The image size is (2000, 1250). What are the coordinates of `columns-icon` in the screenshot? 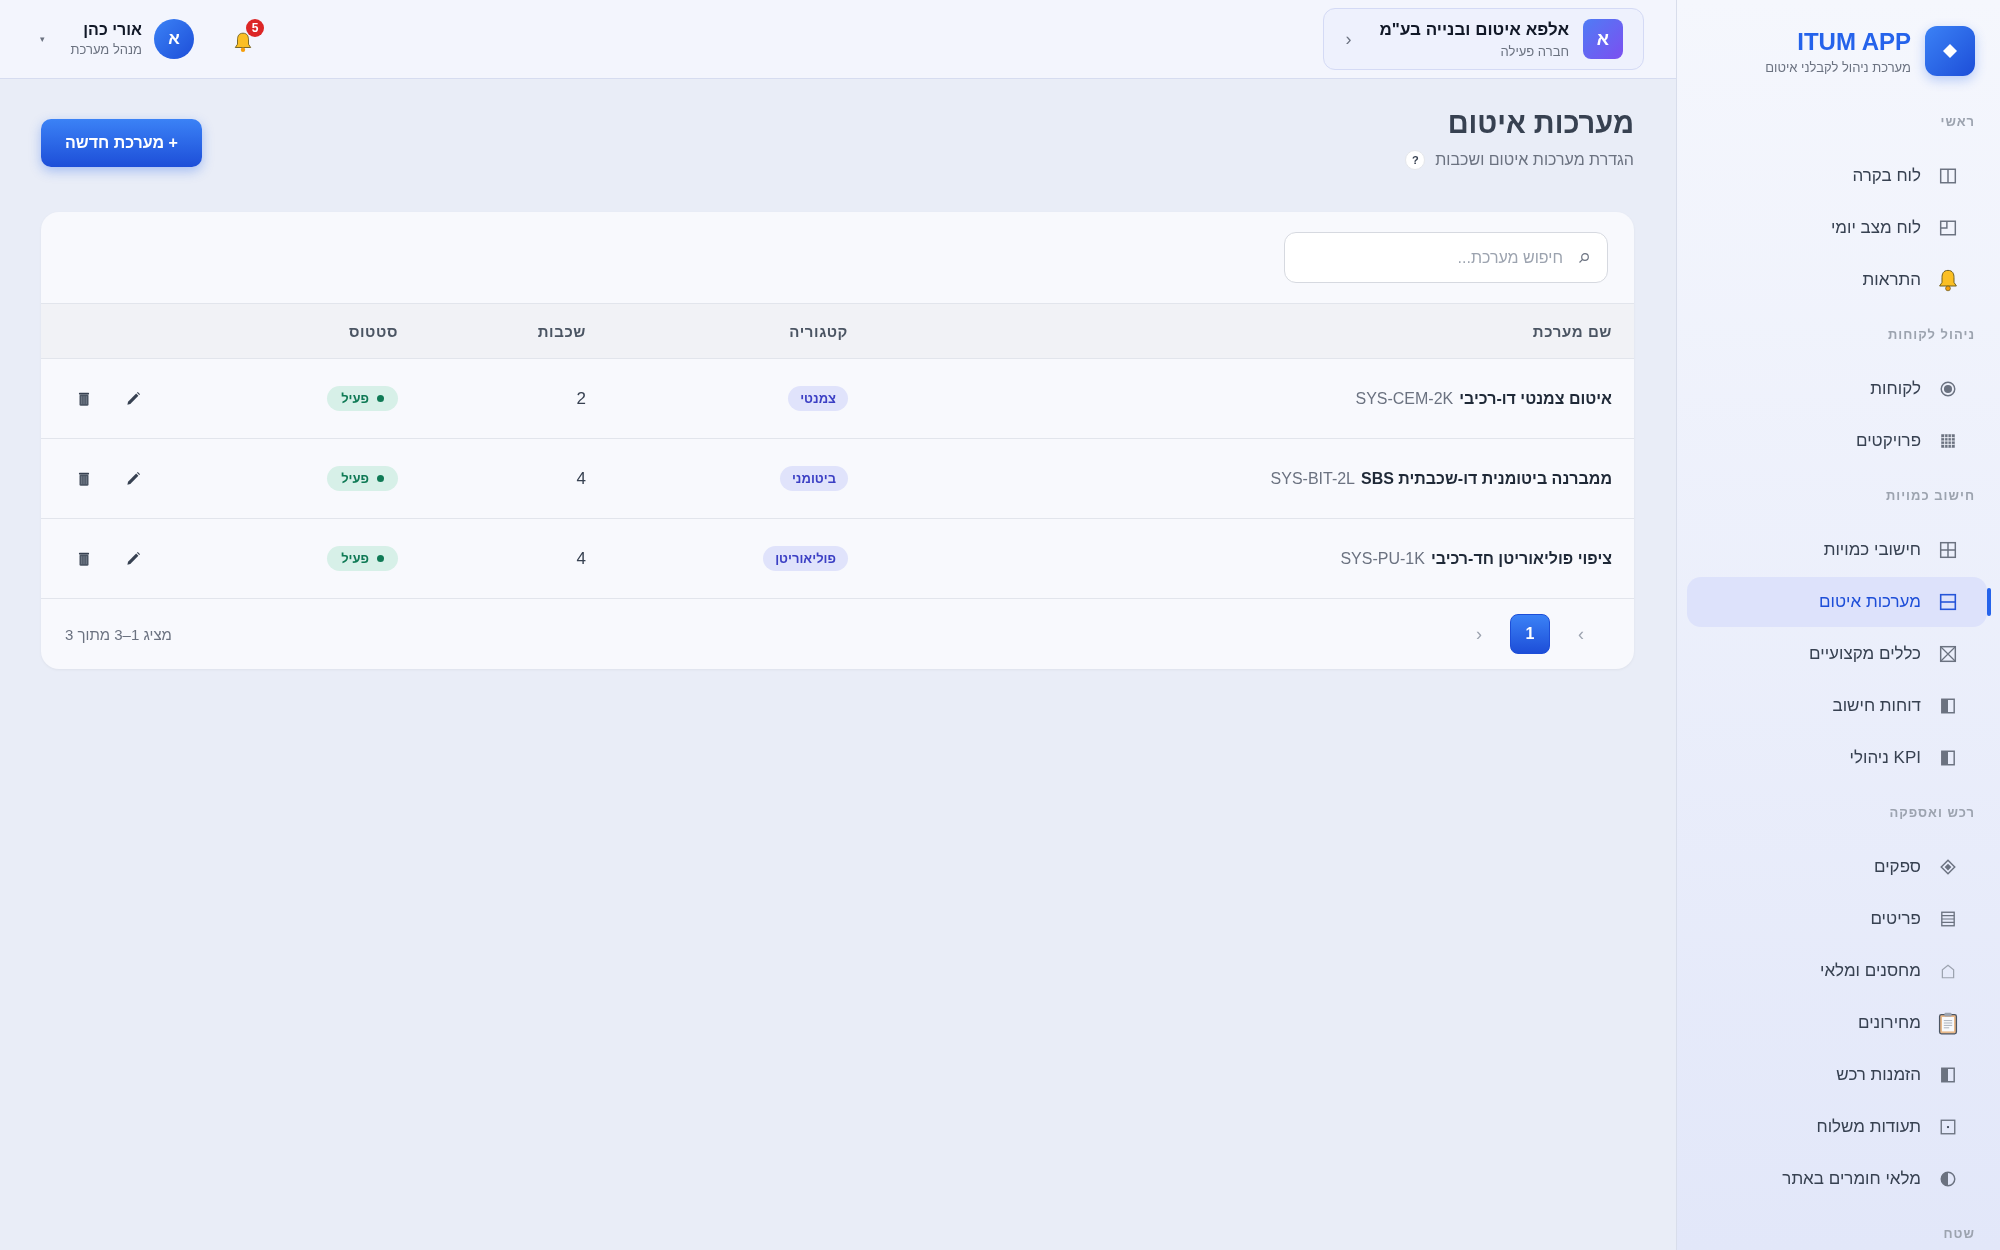 It's located at (1948, 176).